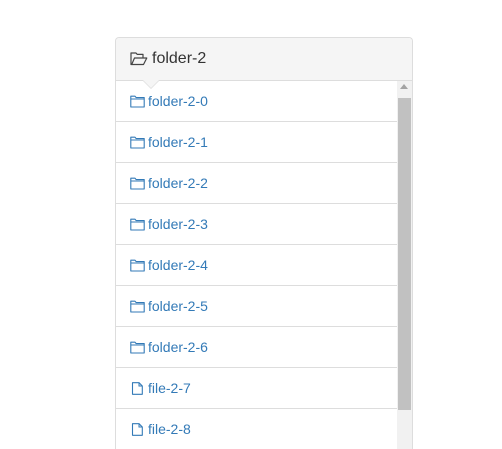 The height and width of the screenshot is (449, 502). Describe the element at coordinates (178, 265) in the screenshot. I see `item-label: folder-2-4` at that location.